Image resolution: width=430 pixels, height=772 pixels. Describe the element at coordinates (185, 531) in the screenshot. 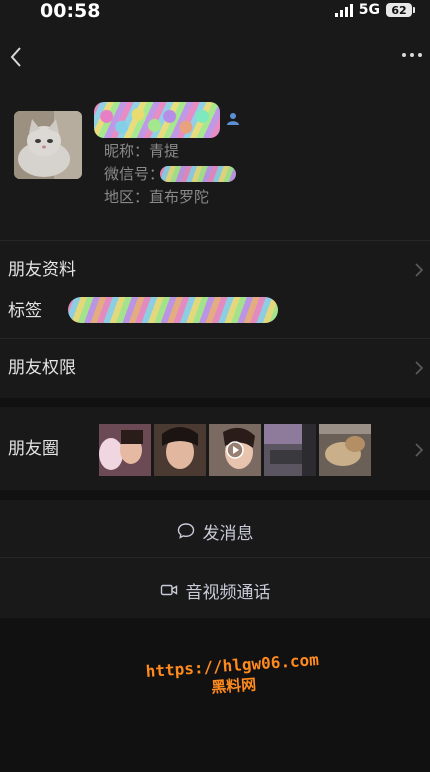

I see `chat-bubble-icon` at that location.